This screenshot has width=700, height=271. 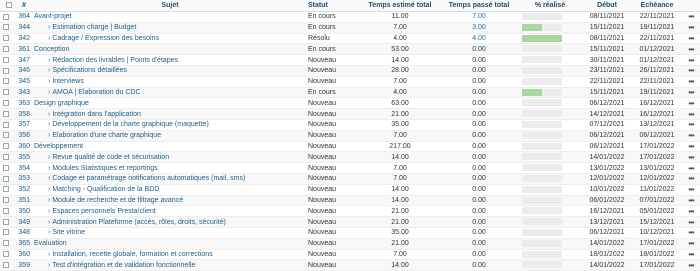 I want to click on issue-subject-link: Spécifications détaillées, so click(x=89, y=70).